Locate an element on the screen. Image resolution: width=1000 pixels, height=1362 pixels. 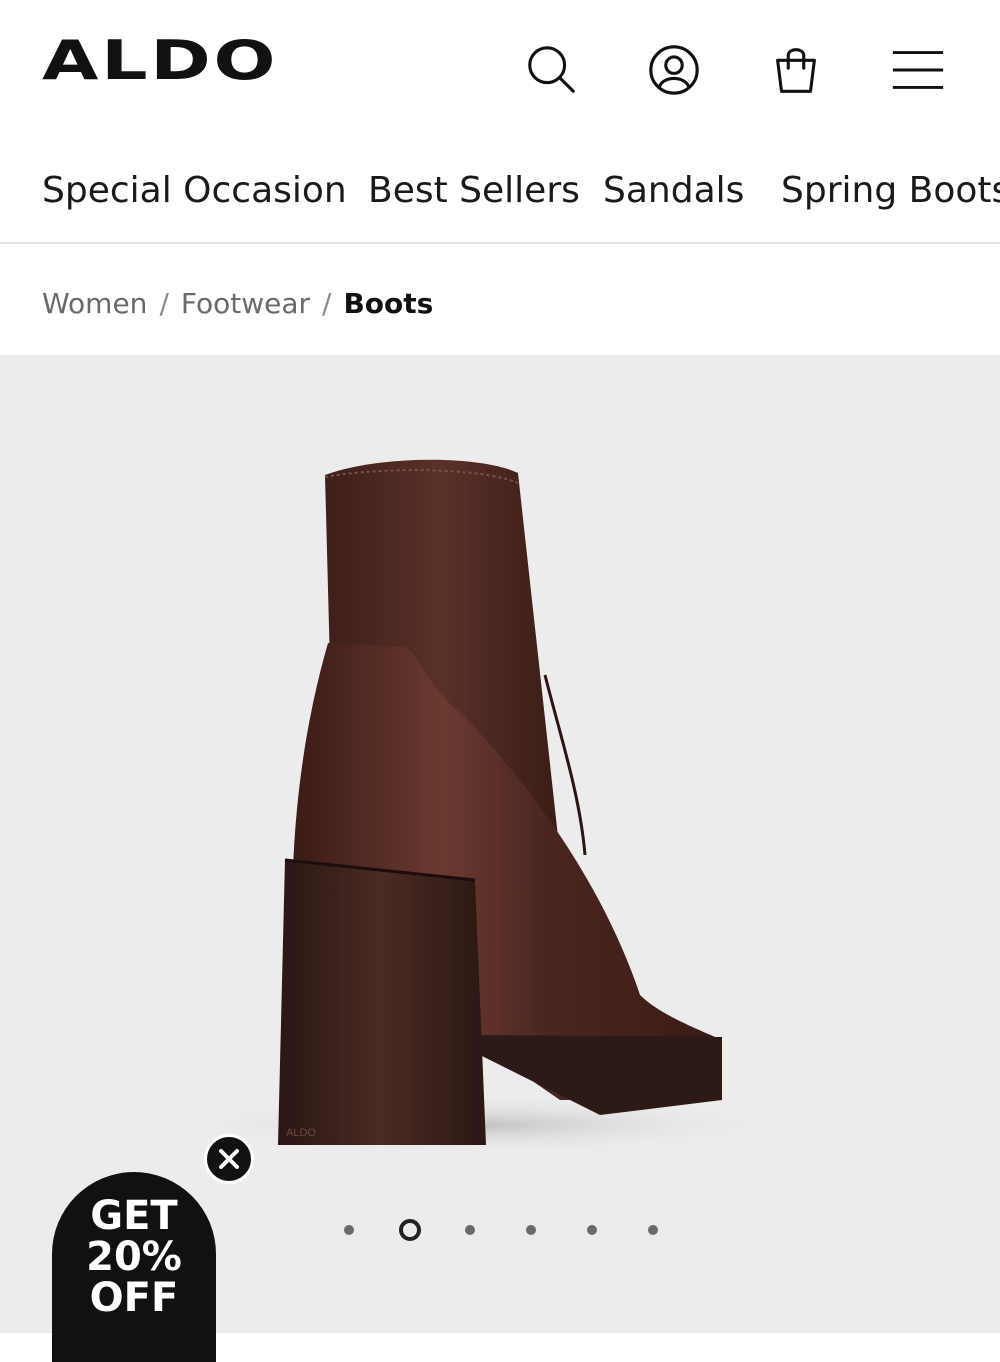
nav-item-special-occasion: Special Occasion is located at coordinates (194, 190).